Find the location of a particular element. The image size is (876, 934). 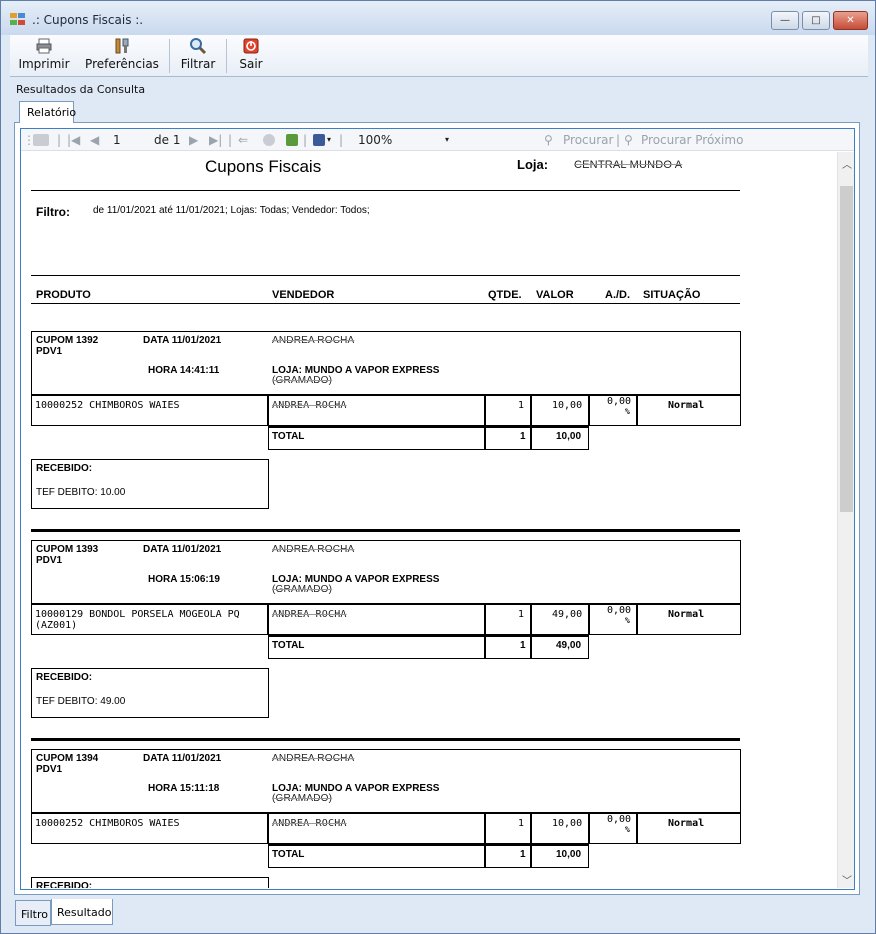

page-of-label: de 1 is located at coordinates (167, 140).